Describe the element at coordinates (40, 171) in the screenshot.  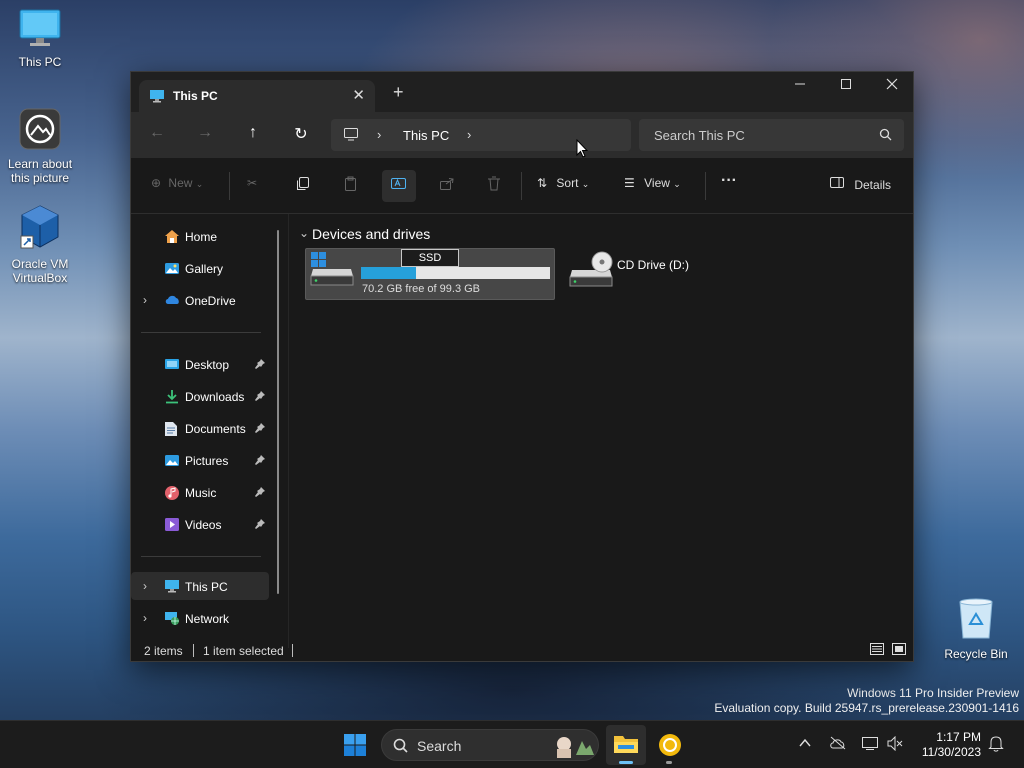
I see `desktop-icon-label: Learn about this picture` at that location.